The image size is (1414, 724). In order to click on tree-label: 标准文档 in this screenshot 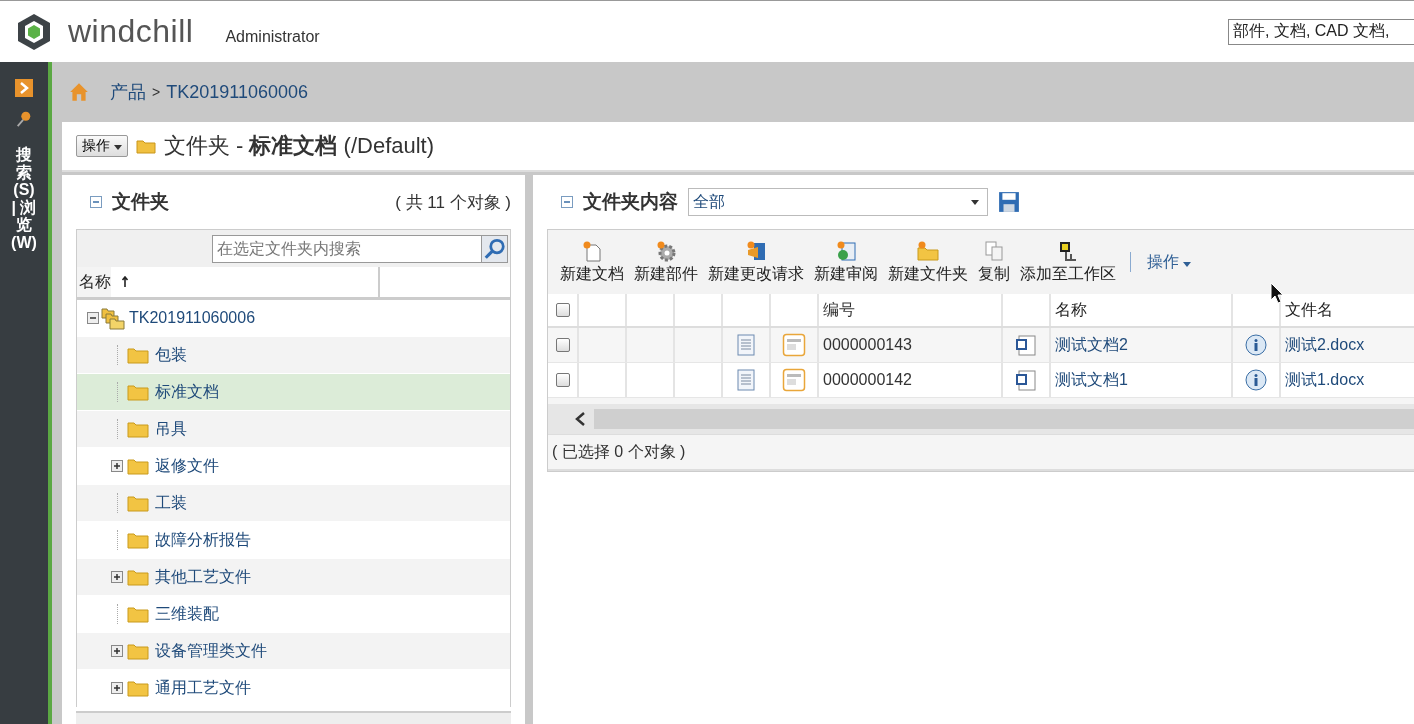, I will do `click(187, 392)`.